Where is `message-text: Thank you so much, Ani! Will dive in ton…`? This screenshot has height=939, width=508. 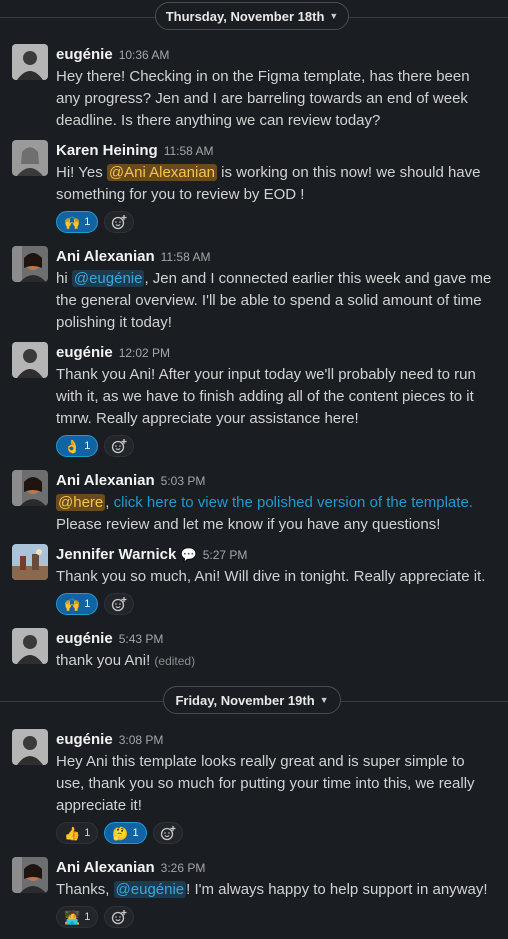 message-text: Thank you so much, Ani! Will dive in ton… is located at coordinates (271, 576).